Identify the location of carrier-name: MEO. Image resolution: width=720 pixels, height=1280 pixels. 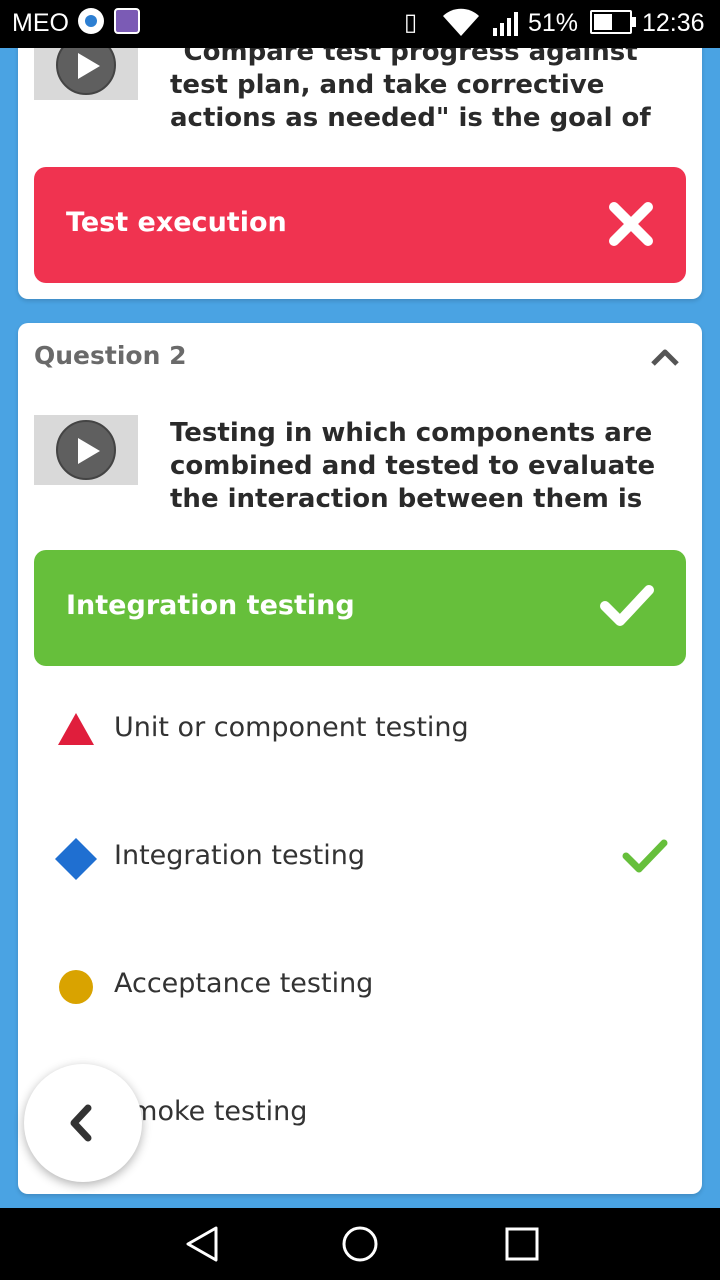
(40, 23).